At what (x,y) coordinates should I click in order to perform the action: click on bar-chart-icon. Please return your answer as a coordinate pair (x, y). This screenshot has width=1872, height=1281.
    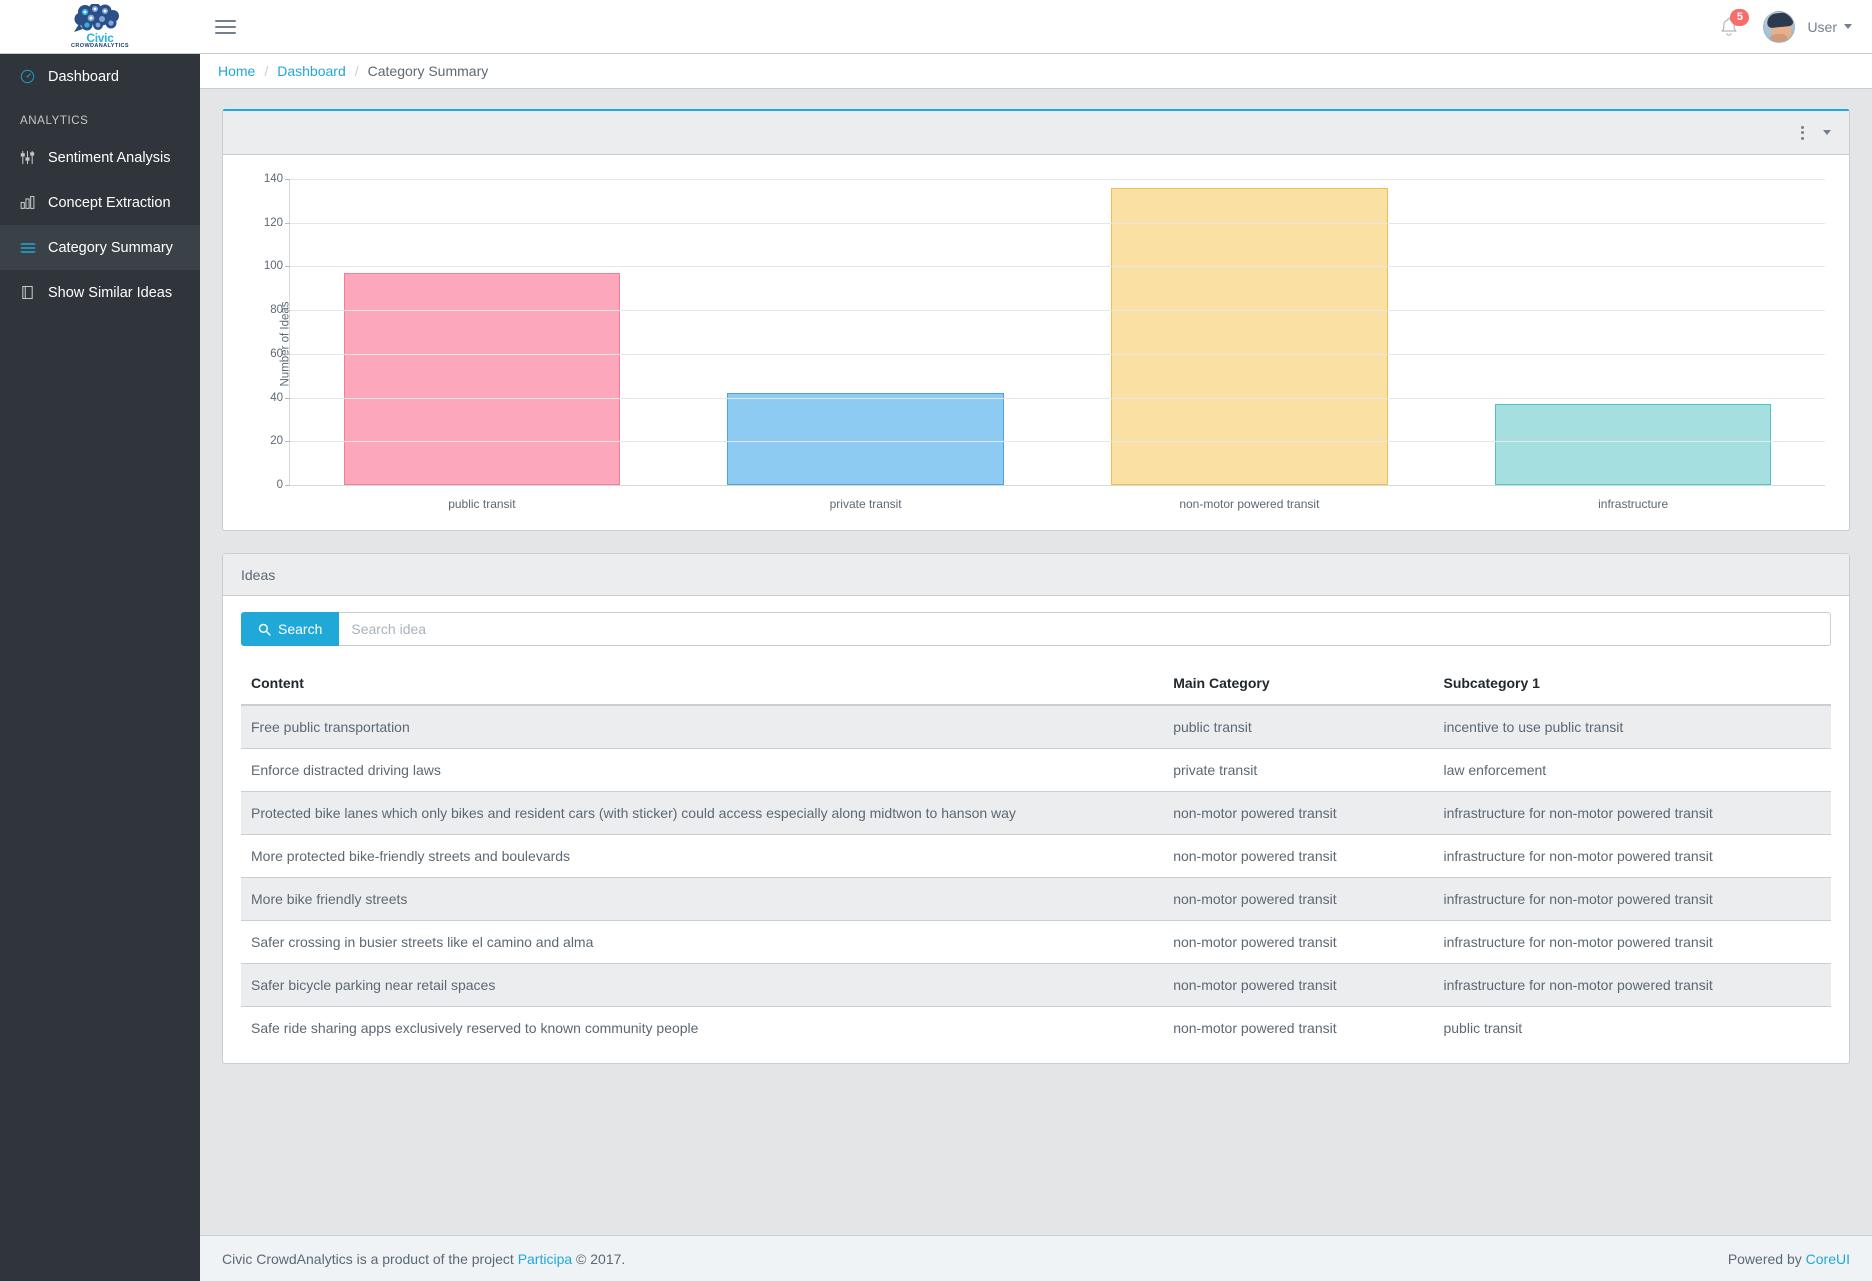
    Looking at the image, I should click on (34, 202).